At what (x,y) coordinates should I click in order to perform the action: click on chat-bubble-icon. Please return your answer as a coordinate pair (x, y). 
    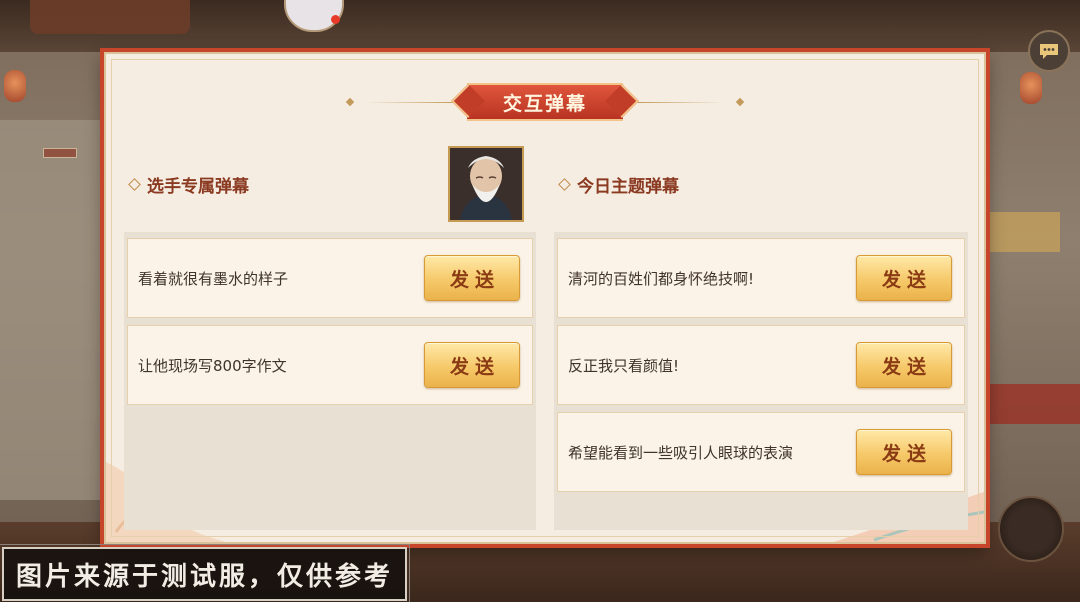
    Looking at the image, I should click on (1049, 51).